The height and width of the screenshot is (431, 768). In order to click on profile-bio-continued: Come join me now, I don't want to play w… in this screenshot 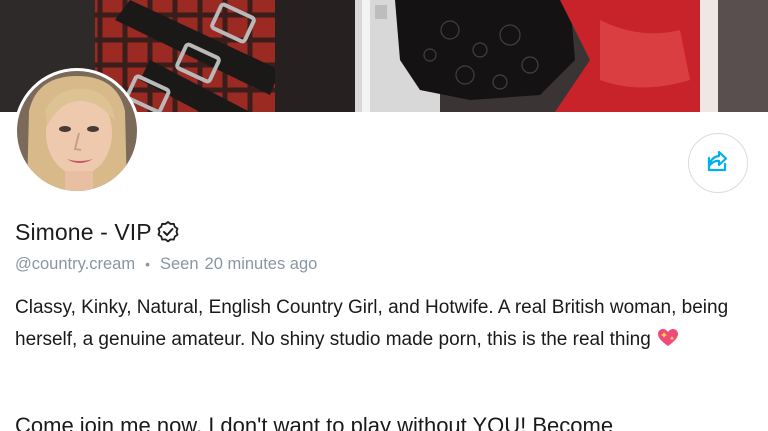, I will do `click(314, 422)`.